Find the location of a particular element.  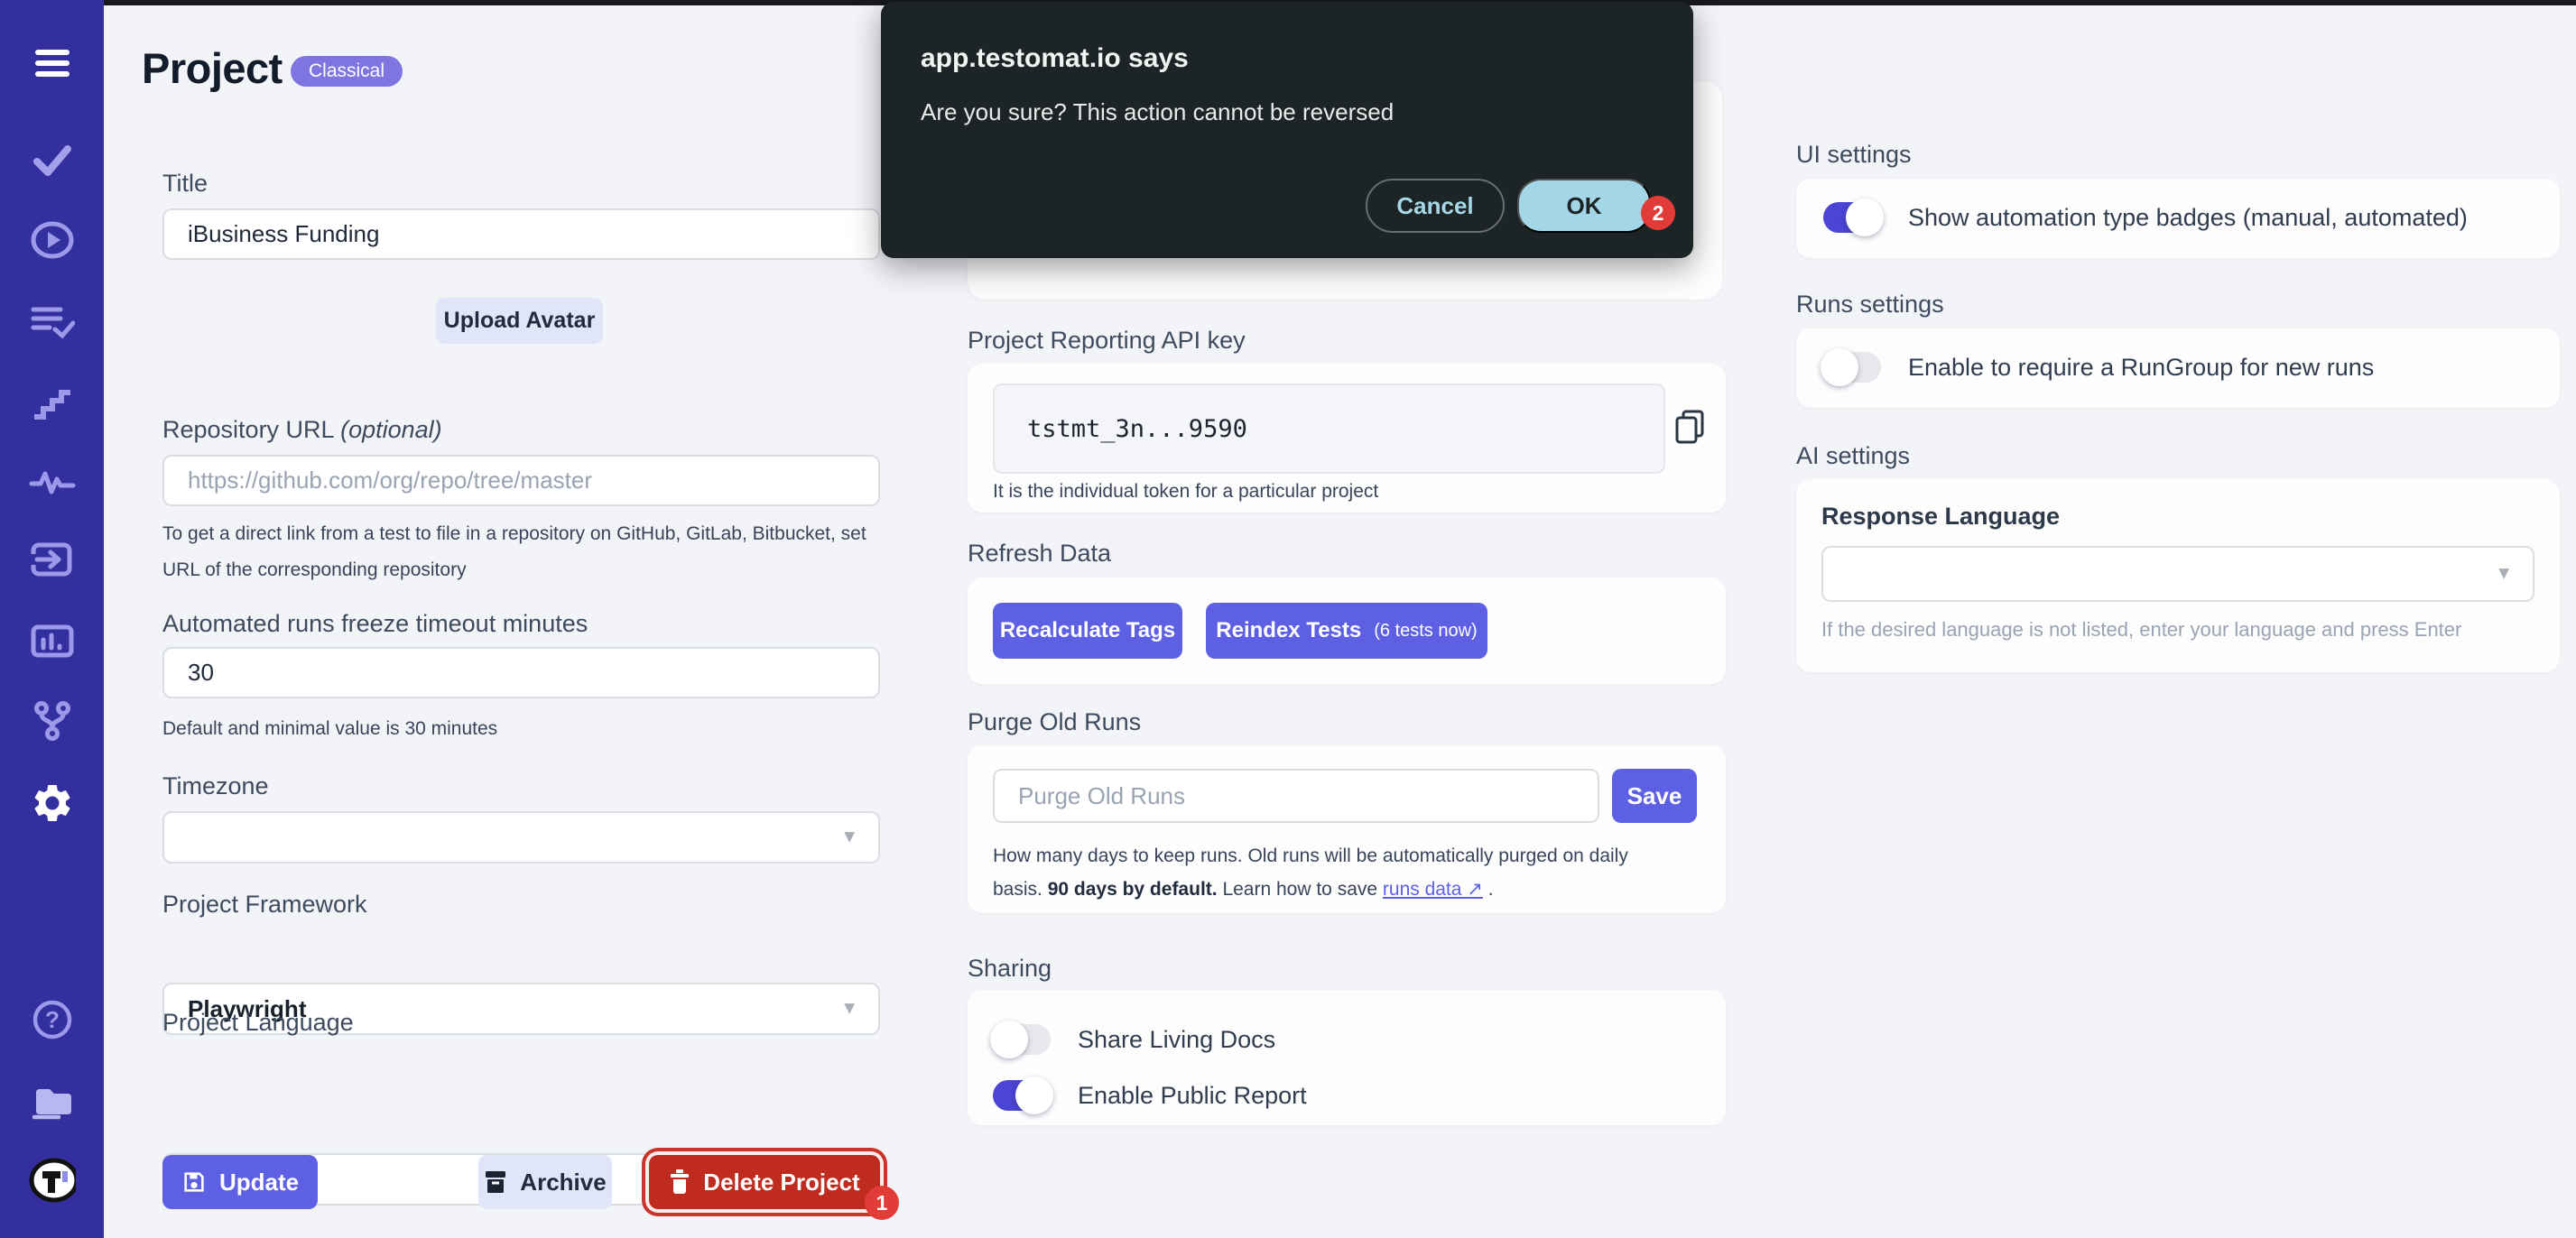

purge-help-text3: . is located at coordinates (1488, 889).